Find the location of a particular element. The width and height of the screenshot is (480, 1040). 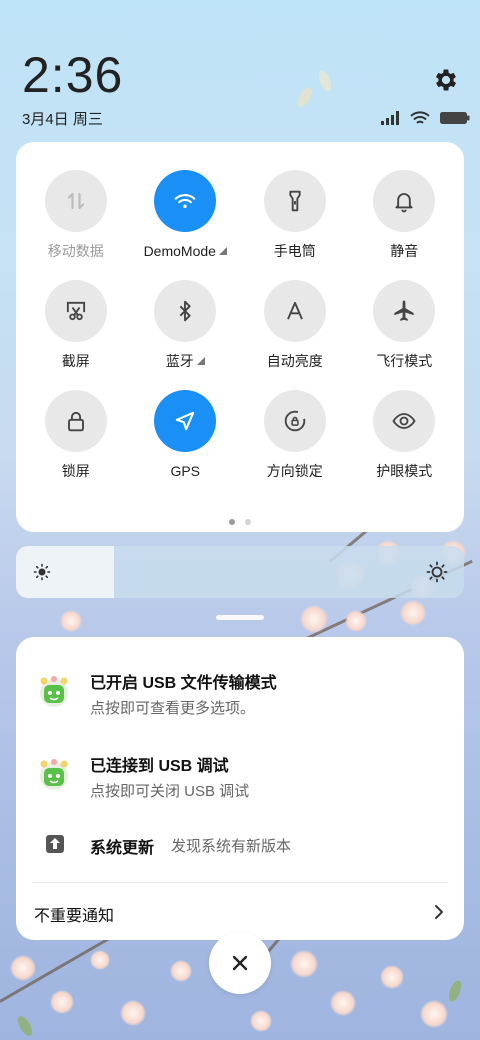

notification-title: 已开启 USB 文件传输模式 is located at coordinates (183, 683).